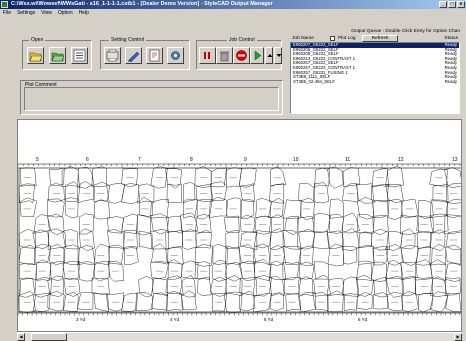 This screenshot has width=466, height=341. What do you see at coordinates (347, 160) in the screenshot?
I see `ruler-label-top: 11` at bounding box center [347, 160].